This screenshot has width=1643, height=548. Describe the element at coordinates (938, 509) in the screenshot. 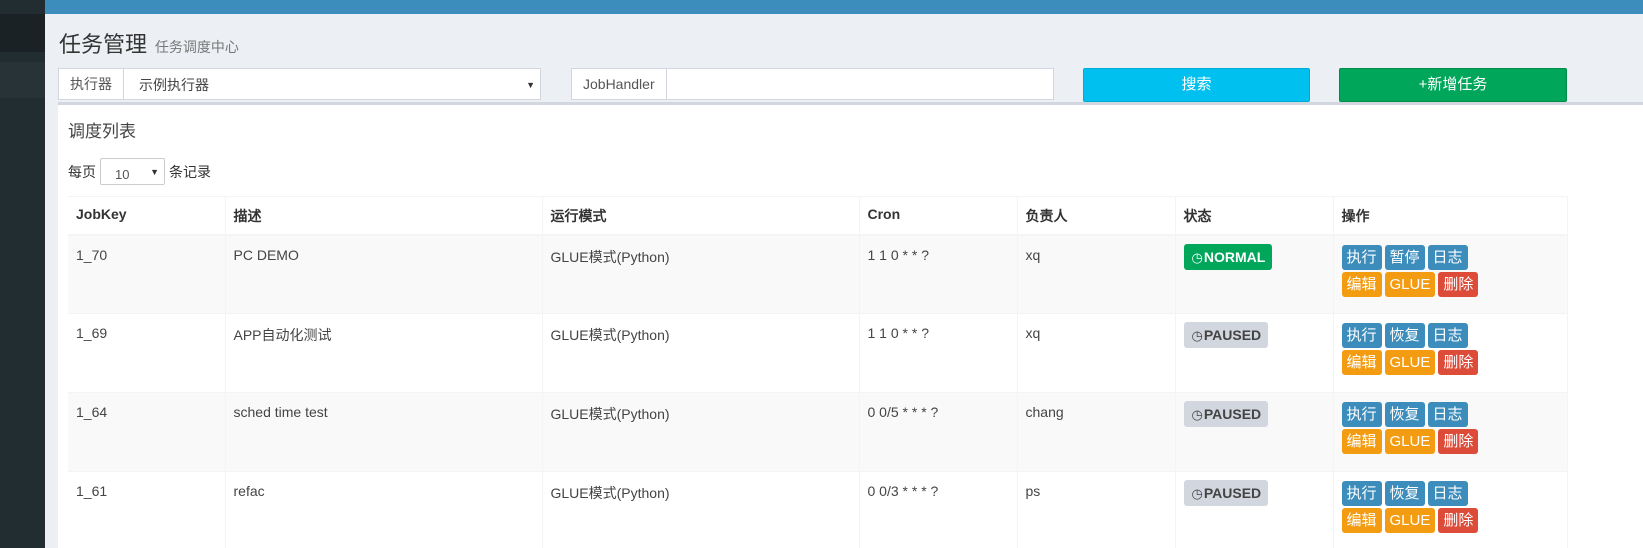

I see `cell-cron: 0 0/3 * * * ?` at that location.